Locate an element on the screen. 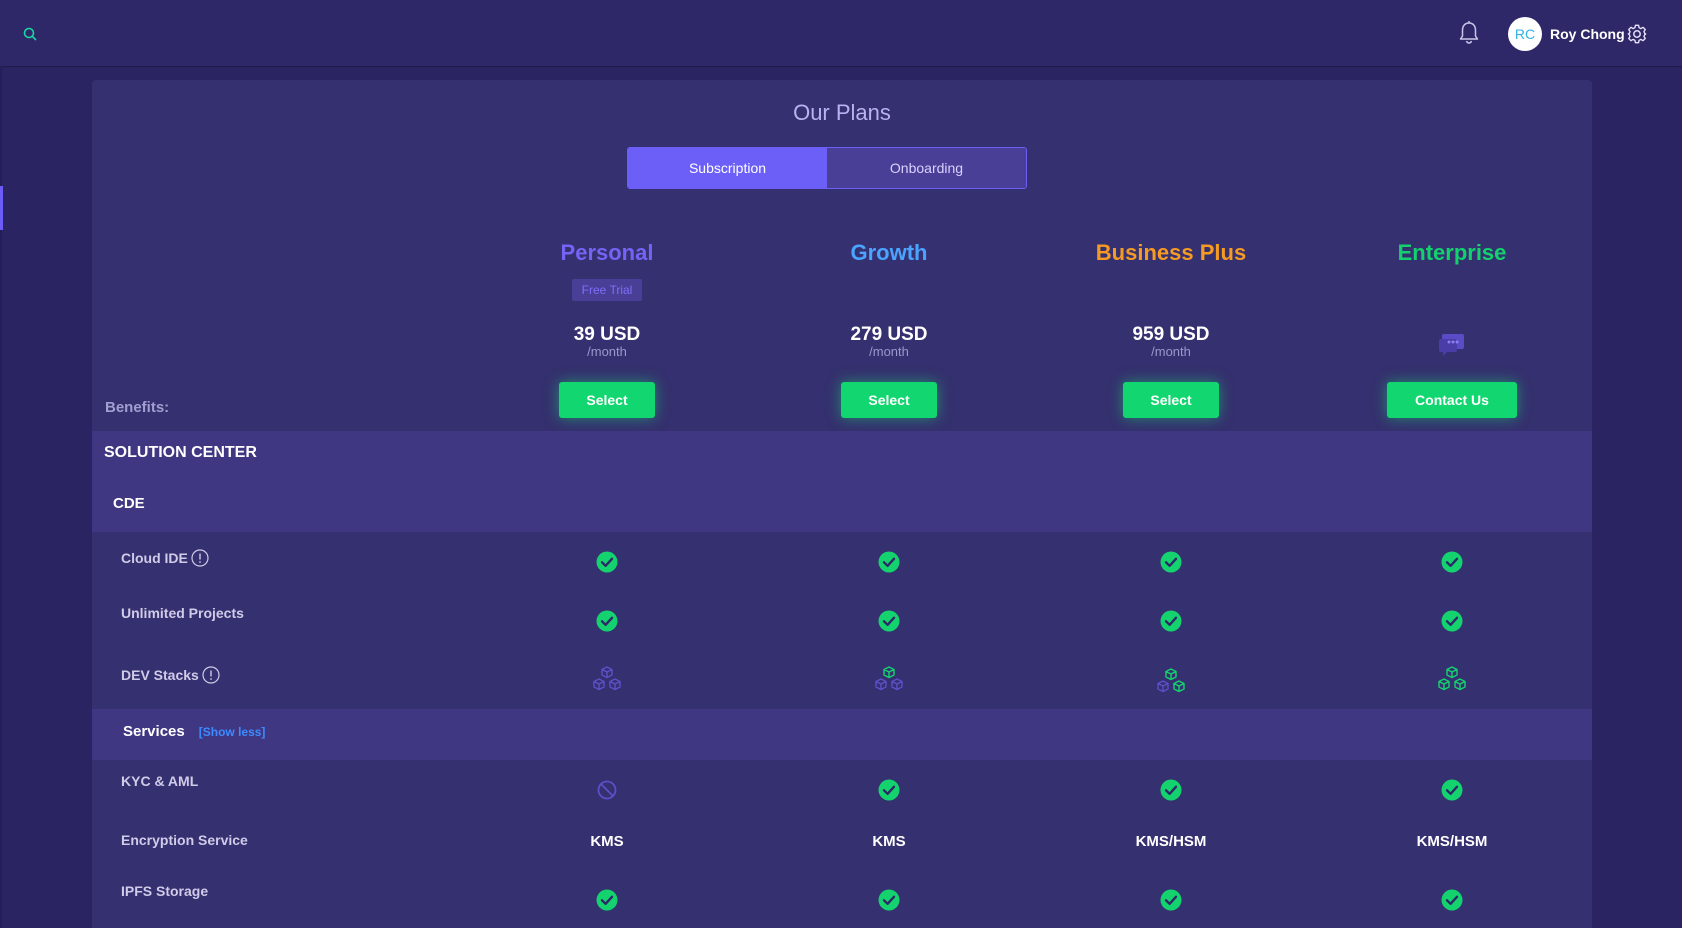  blocked-icon is located at coordinates (607, 790).